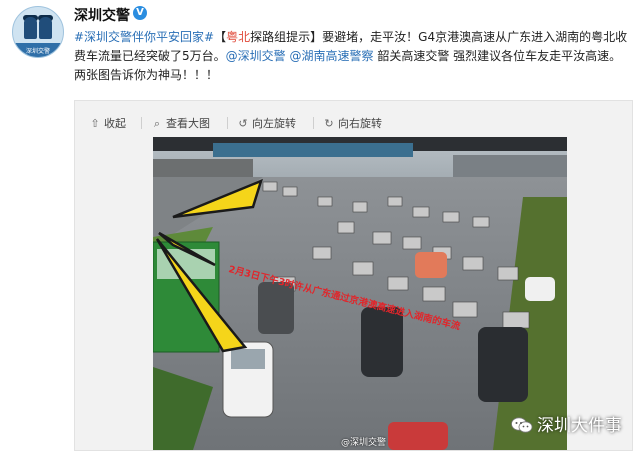 This screenshot has width=640, height=451. What do you see at coordinates (256, 56) in the screenshot?
I see `mention-link: @深圳交警` at bounding box center [256, 56].